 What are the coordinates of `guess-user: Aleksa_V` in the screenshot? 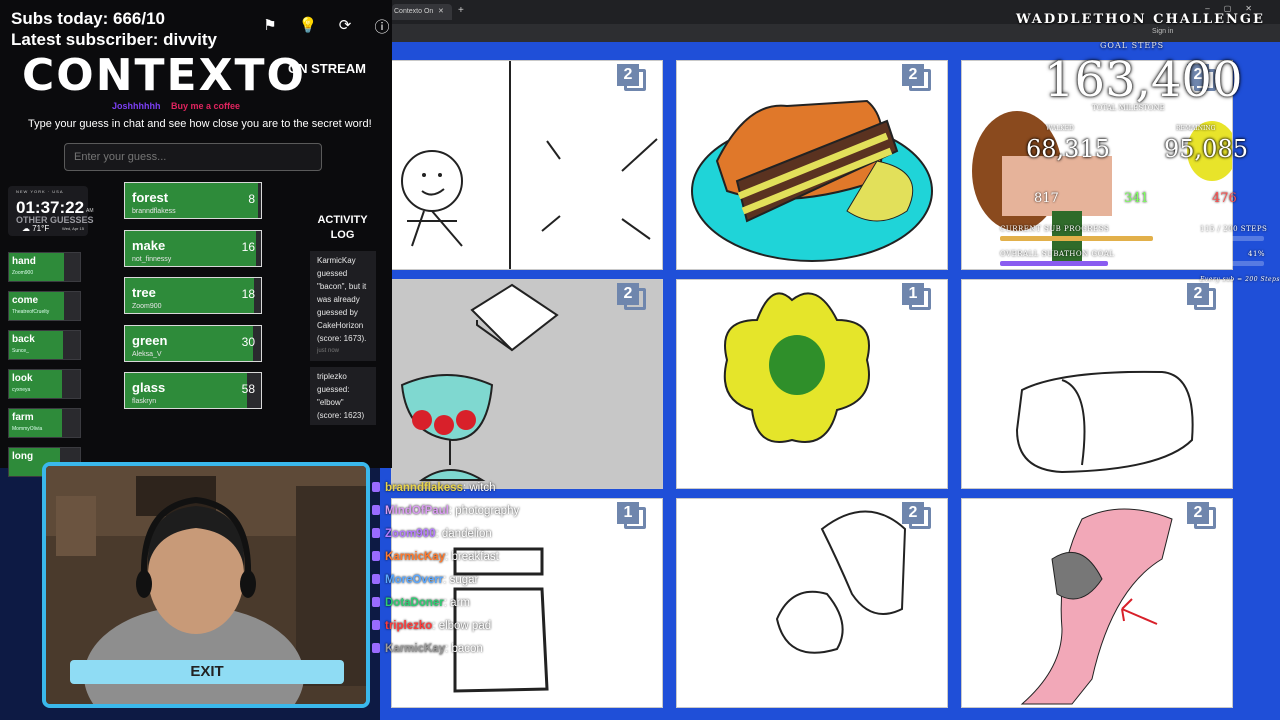 It's located at (147, 354).